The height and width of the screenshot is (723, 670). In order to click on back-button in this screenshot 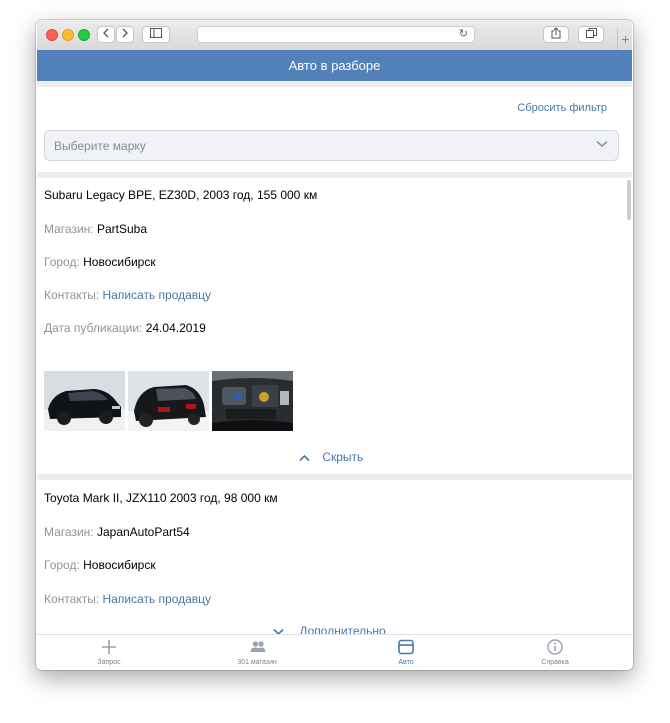, I will do `click(106, 34)`.